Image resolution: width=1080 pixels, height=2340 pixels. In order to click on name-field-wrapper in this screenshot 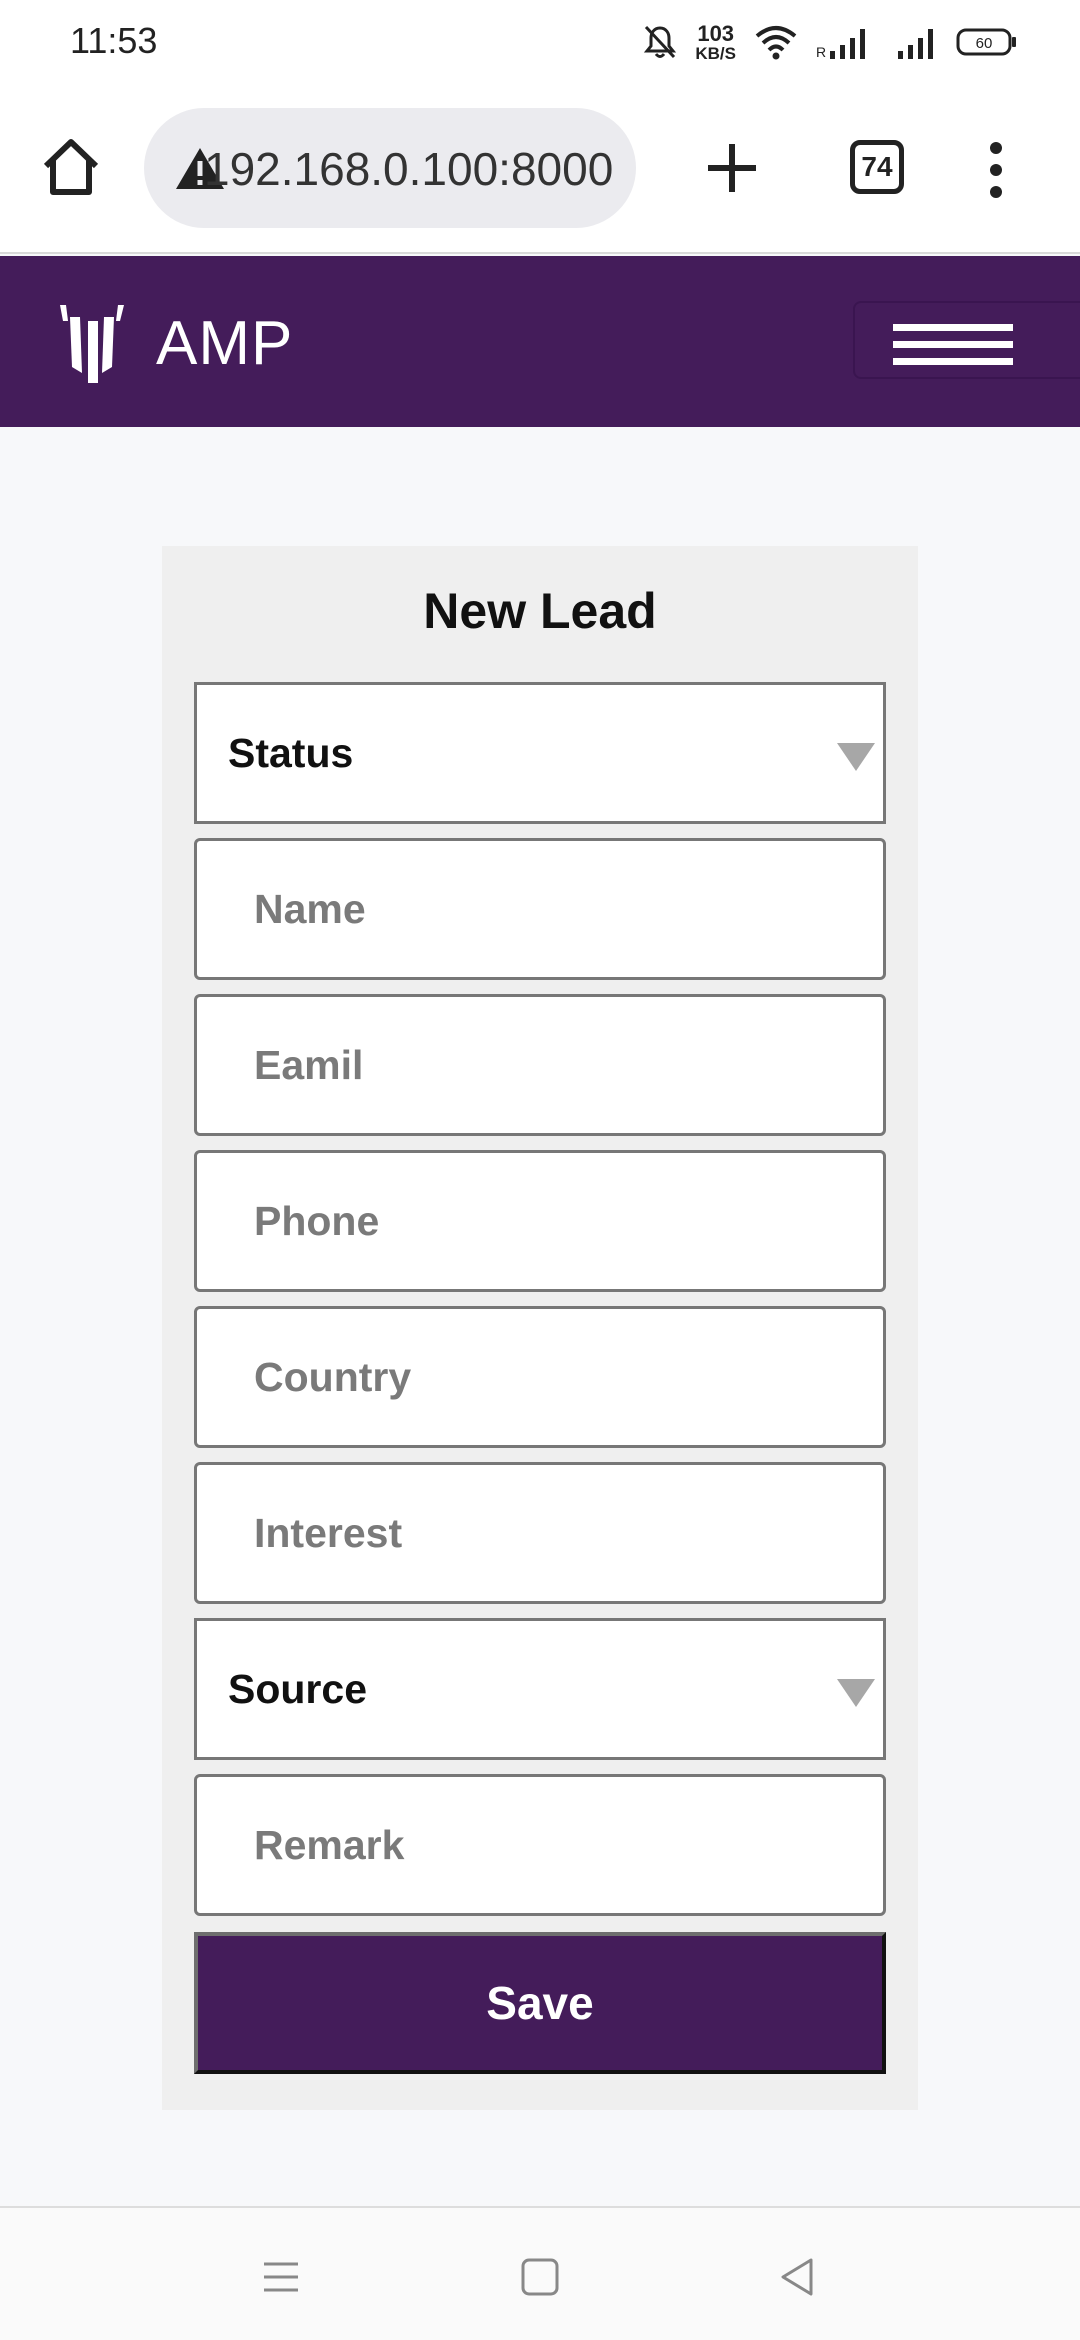, I will do `click(540, 909)`.